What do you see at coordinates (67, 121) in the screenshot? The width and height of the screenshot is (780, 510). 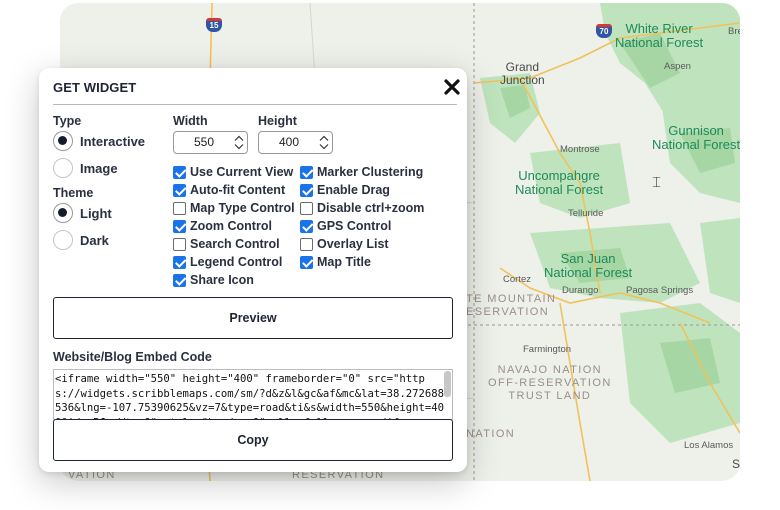 I see `type-label: Type` at bounding box center [67, 121].